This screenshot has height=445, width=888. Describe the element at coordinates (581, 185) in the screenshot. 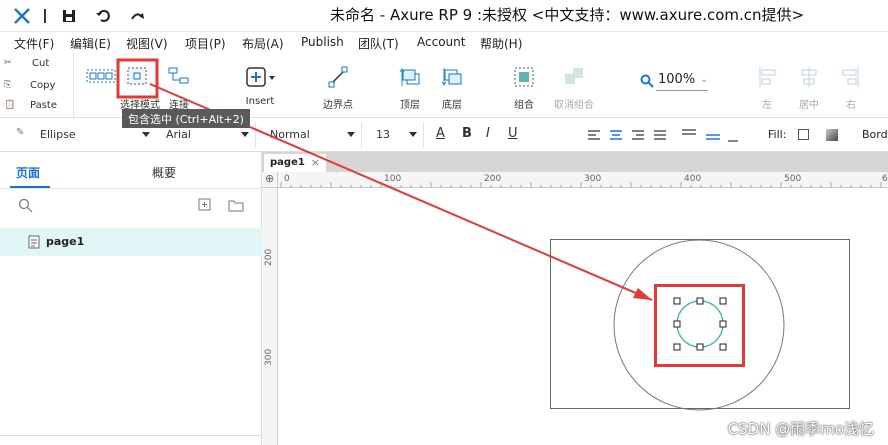

I see `ruler-h-ticks` at that location.